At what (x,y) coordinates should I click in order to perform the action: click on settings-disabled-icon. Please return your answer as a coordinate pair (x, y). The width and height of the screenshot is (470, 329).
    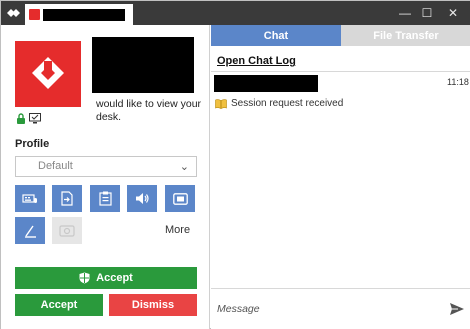
    Looking at the image, I should click on (67, 230).